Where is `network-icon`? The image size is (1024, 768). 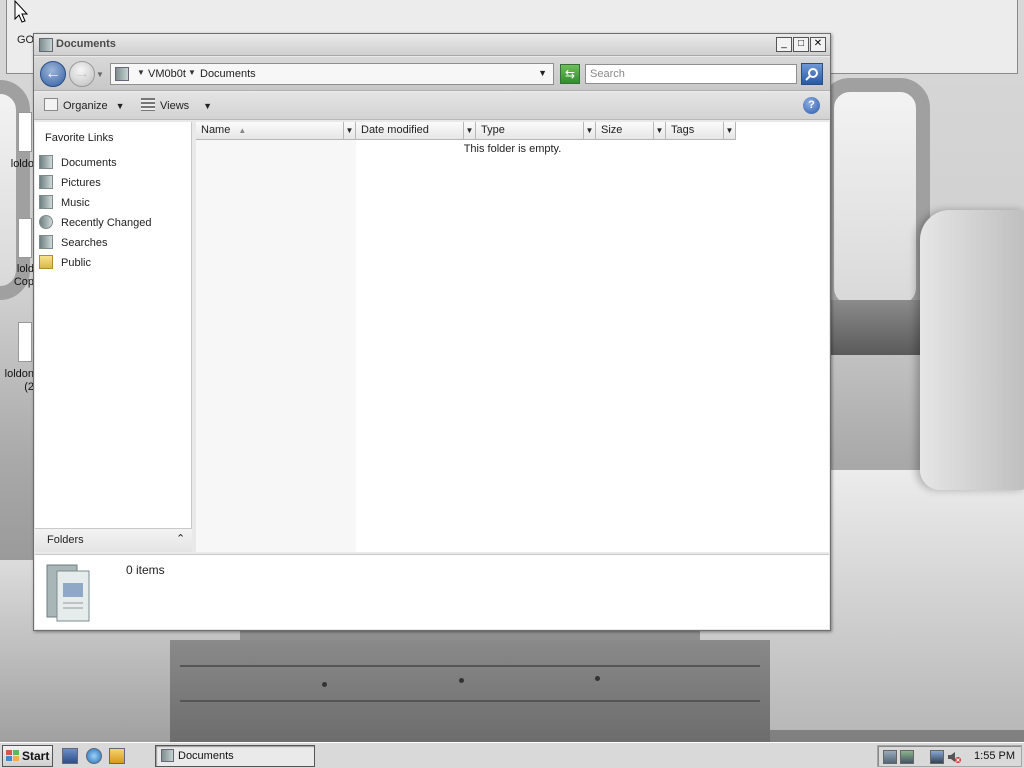
network-icon is located at coordinates (937, 757).